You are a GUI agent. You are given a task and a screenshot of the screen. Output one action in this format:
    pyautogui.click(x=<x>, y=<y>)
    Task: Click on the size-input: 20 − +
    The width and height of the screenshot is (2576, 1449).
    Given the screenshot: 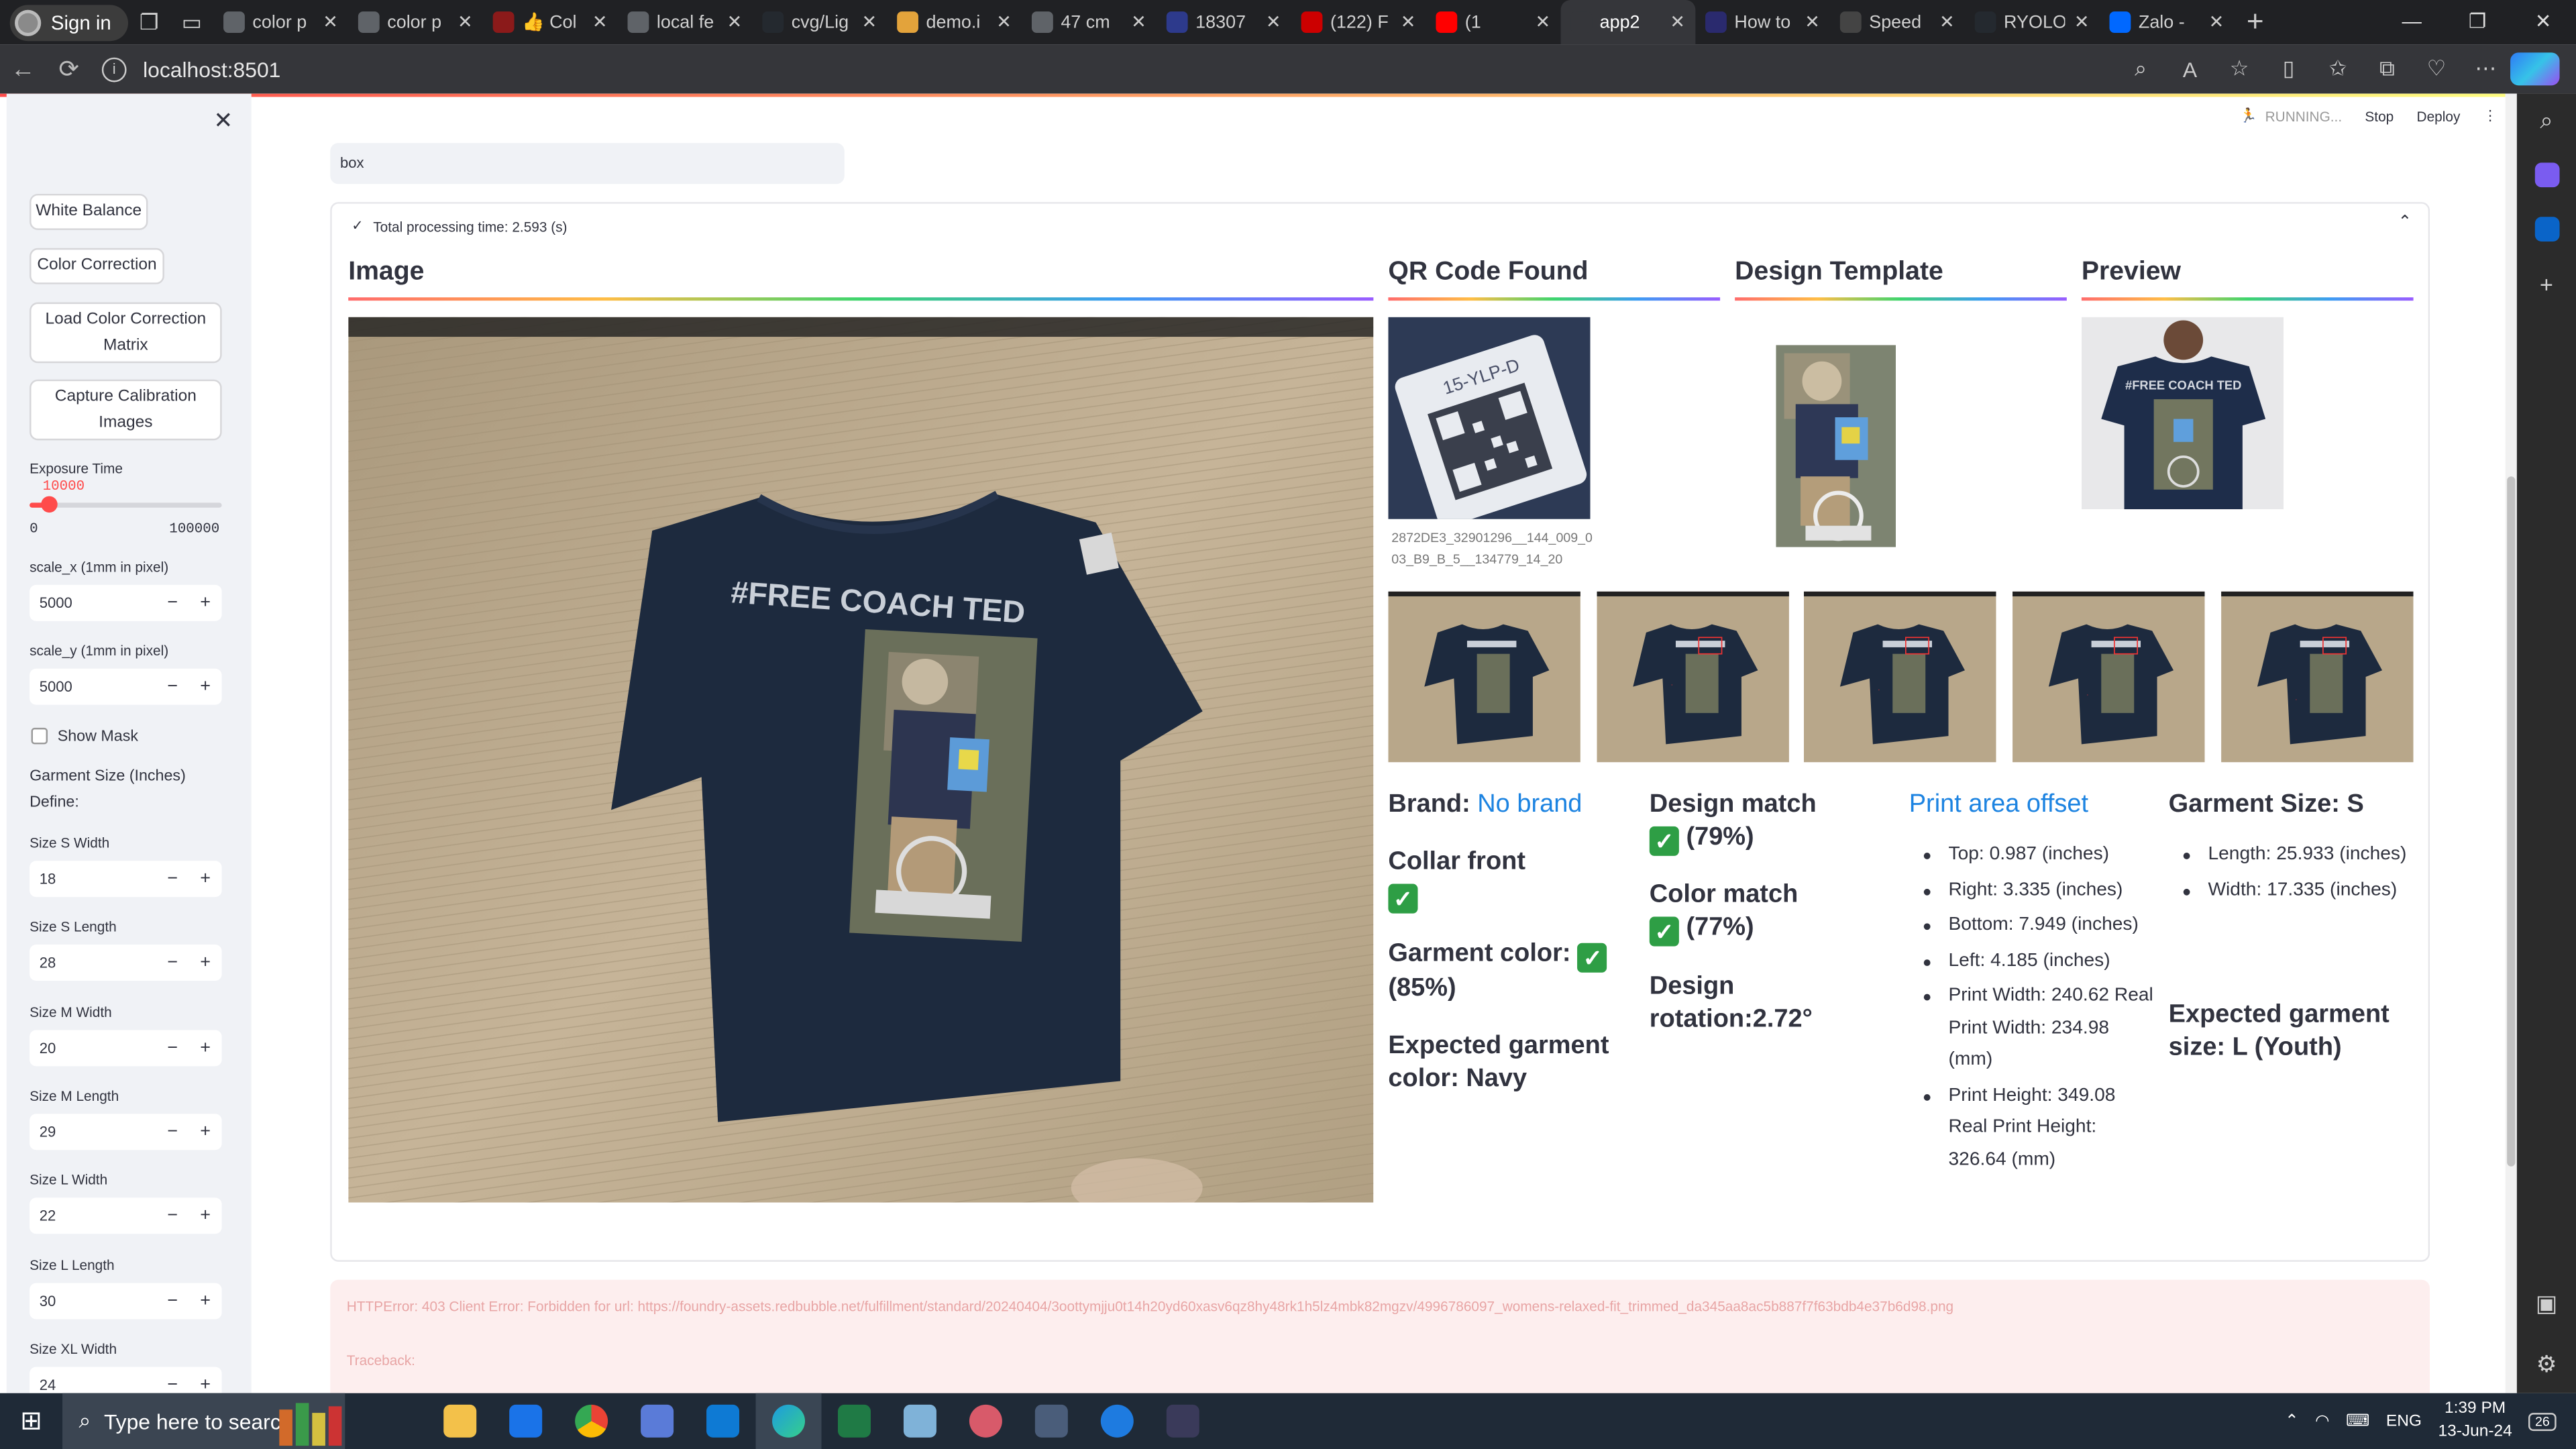 What is the action you would take?
    pyautogui.click(x=126, y=1047)
    